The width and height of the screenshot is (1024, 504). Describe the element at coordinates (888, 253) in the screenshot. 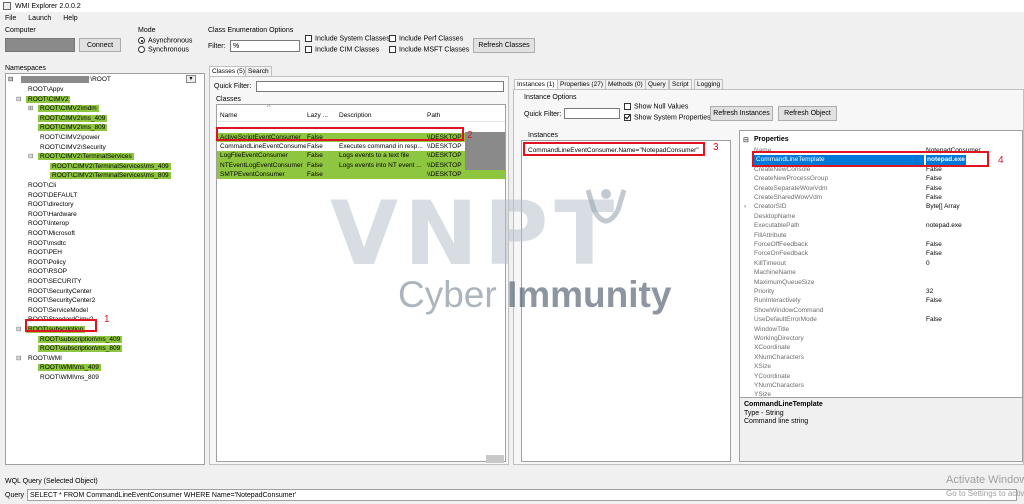

I see `property-row: ForceOnFeedback False` at that location.